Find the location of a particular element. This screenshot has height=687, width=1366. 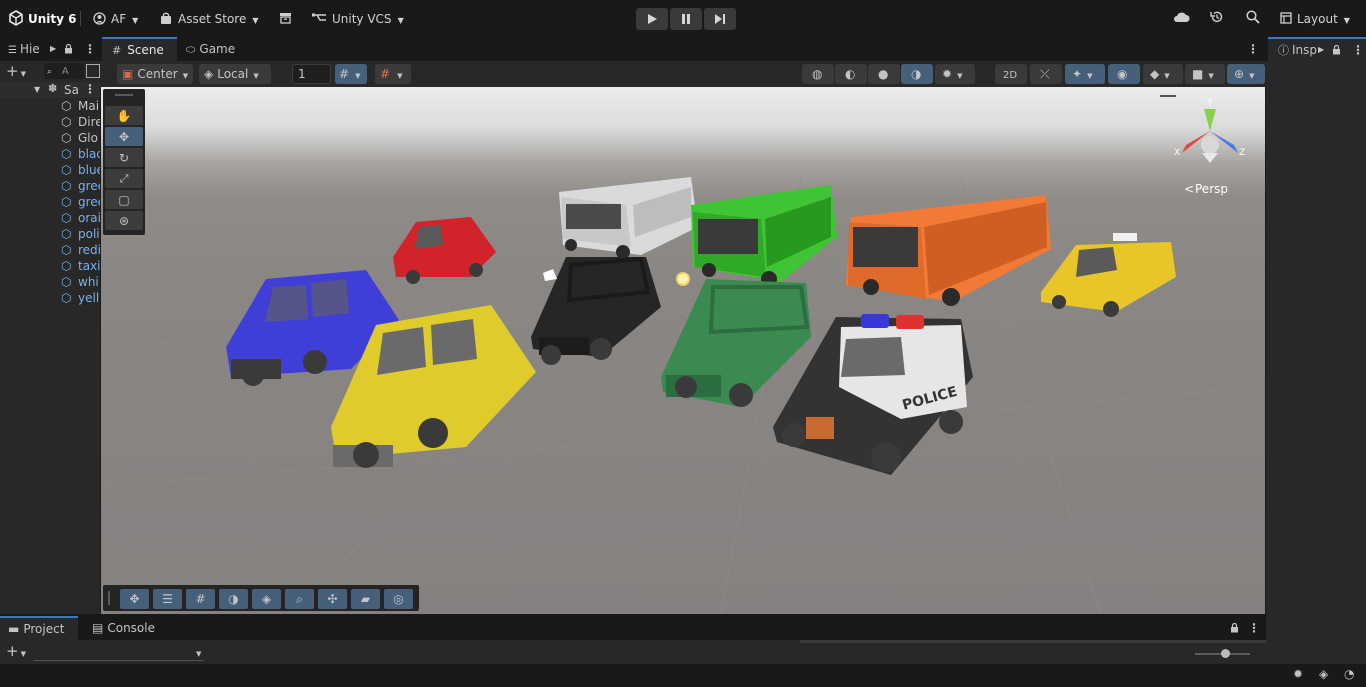

hierarchy-item: ⬡ yell is located at coordinates (50, 298).